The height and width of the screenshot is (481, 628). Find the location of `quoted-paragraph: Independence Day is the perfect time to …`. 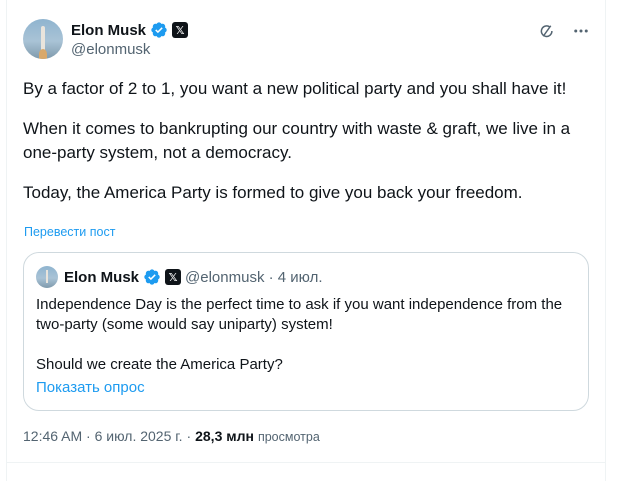

quoted-paragraph: Independence Day is the perfect time to … is located at coordinates (299, 314).